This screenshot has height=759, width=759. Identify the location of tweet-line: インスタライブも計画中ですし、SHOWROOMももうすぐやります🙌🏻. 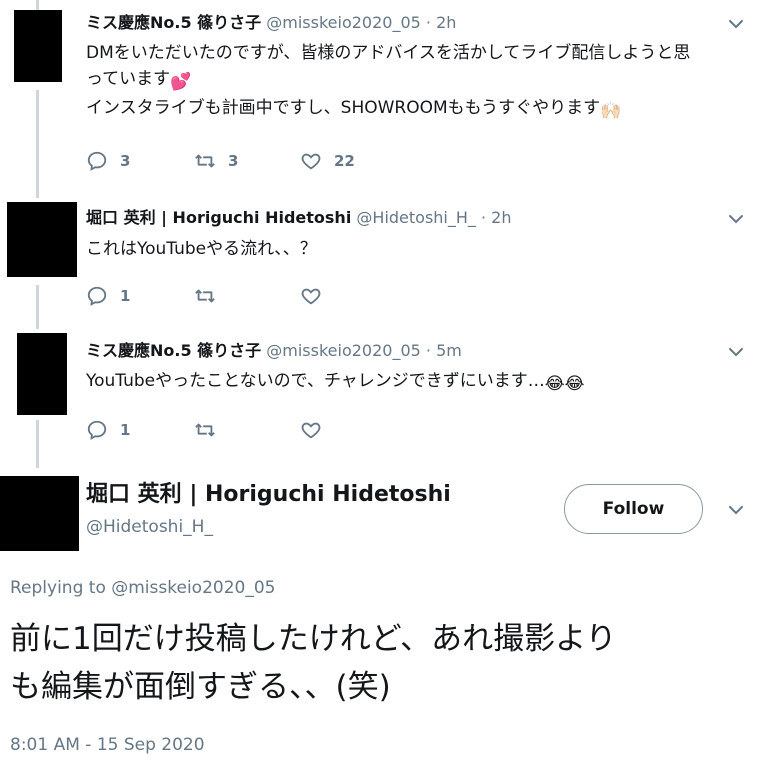
(416, 109).